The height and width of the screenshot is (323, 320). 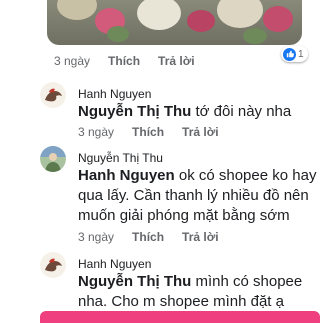 What do you see at coordinates (120, 158) in the screenshot?
I see `comment-author: Nguyễn Thị Thu` at bounding box center [120, 158].